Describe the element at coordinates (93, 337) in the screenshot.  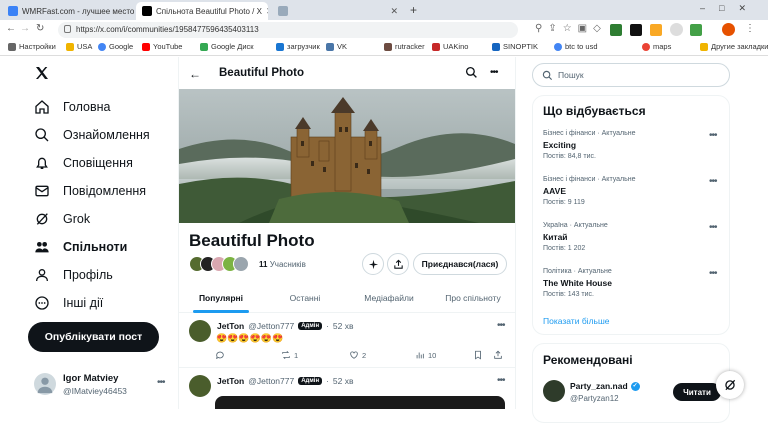
I see `post-button: Опублікувати пост` at that location.